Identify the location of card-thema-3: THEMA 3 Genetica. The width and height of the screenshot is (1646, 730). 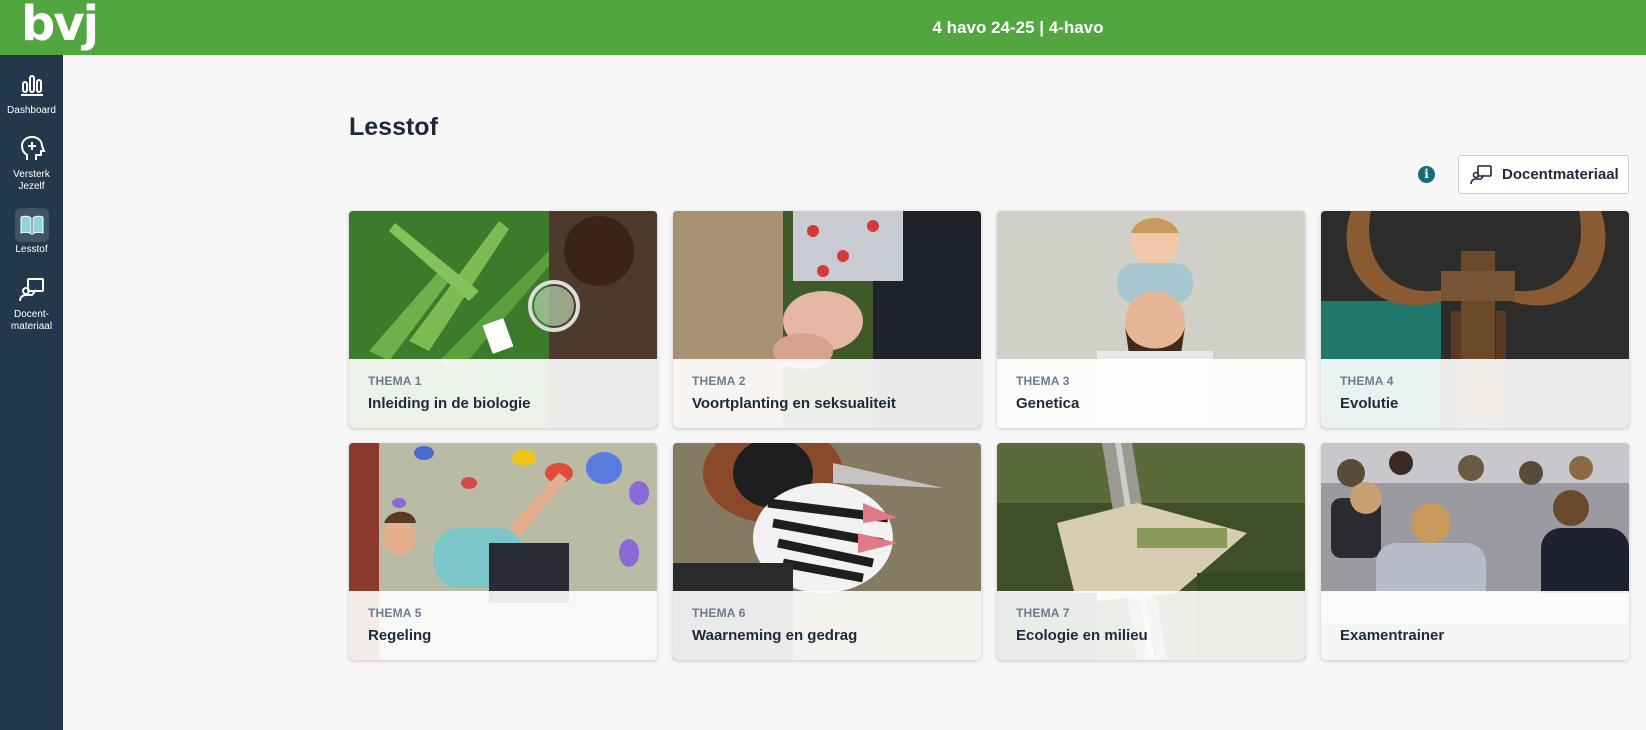
(1151, 319).